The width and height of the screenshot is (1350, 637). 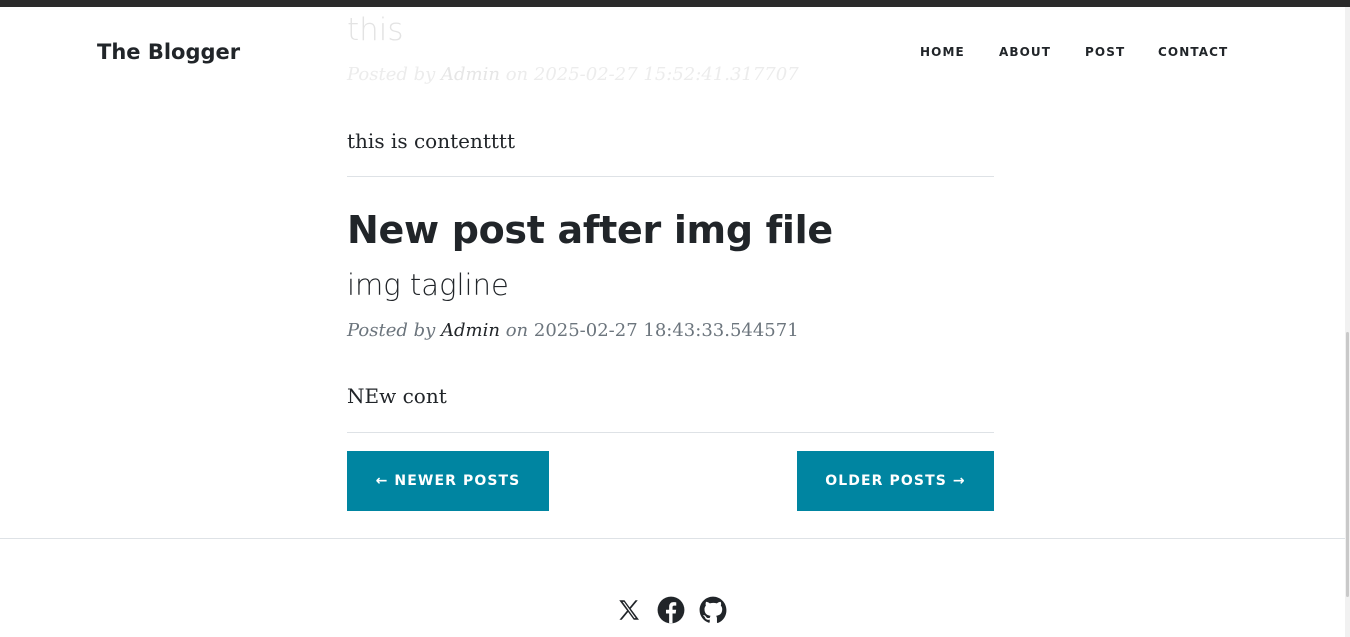 What do you see at coordinates (590, 230) in the screenshot?
I see `post-title: New post after img file` at bounding box center [590, 230].